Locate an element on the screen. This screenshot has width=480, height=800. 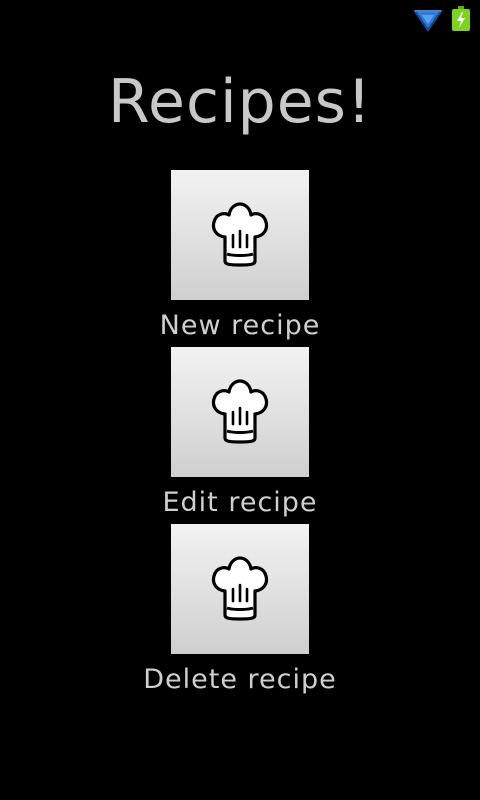
new-recipe-tile is located at coordinates (240, 235).